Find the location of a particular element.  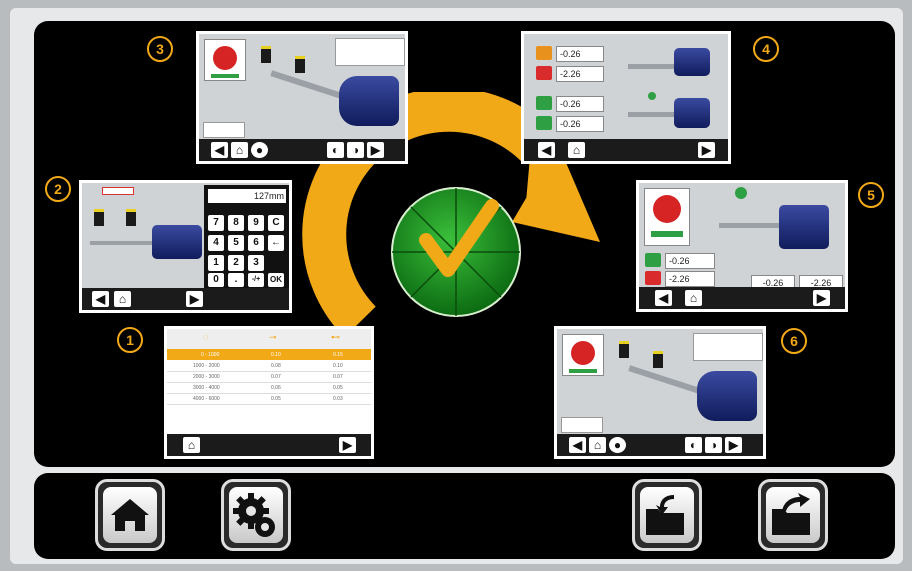

step-4-screen: -0.26 -2.26 -0.26 -0.26 ◀ ⌂ ▶ is located at coordinates (626, 97).